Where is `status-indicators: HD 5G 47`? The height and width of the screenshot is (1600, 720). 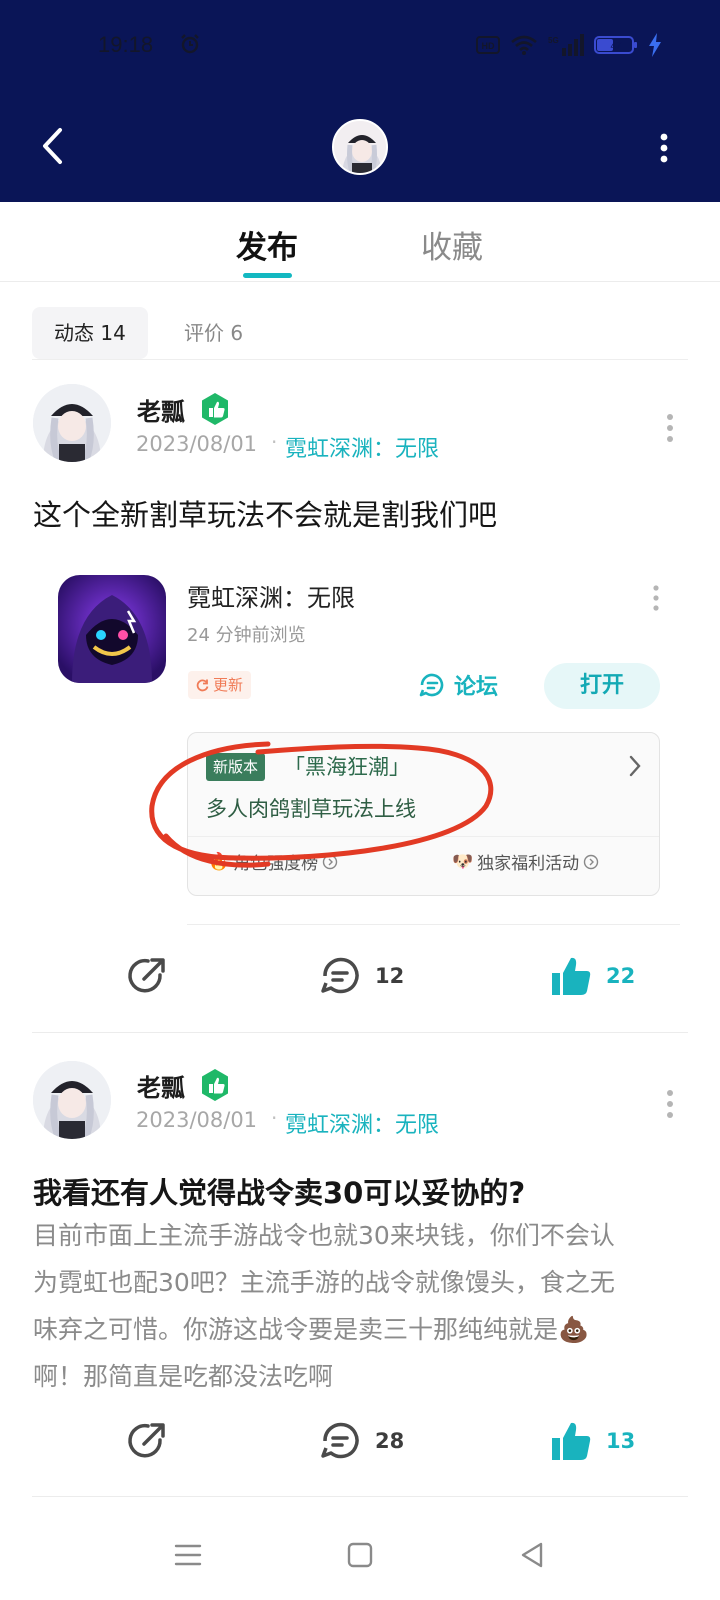
status-indicators: HD 5G 47 is located at coordinates (569, 45).